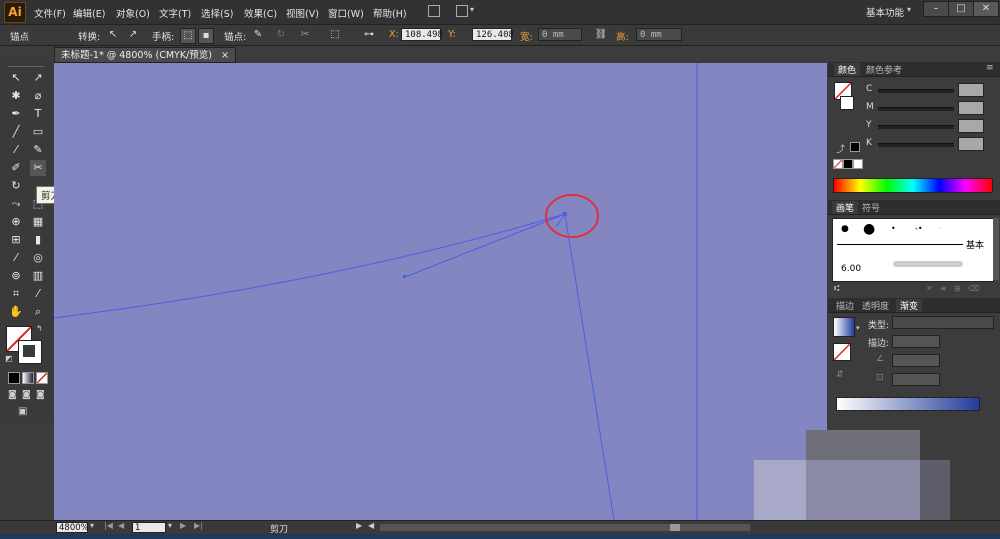  Describe the element at coordinates (858, 328) in the screenshot. I see `gradient-dropdown-icon: ▾` at that location.